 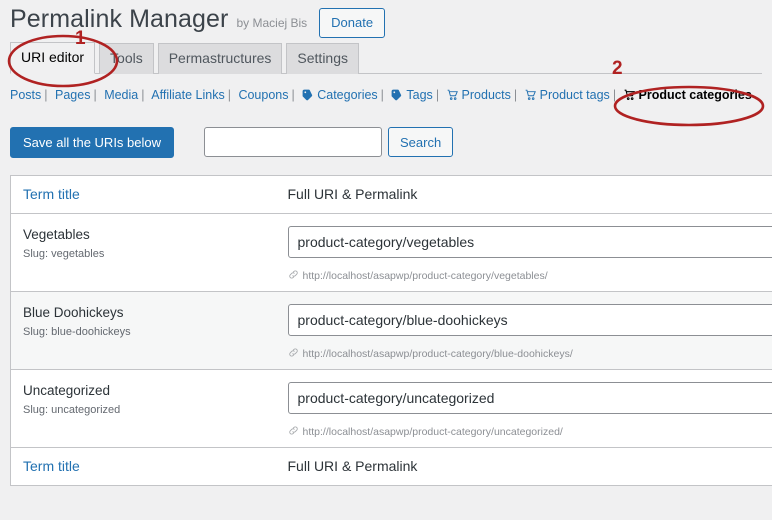 I want to click on plugin-author: by Maciej Bis, so click(x=272, y=23).